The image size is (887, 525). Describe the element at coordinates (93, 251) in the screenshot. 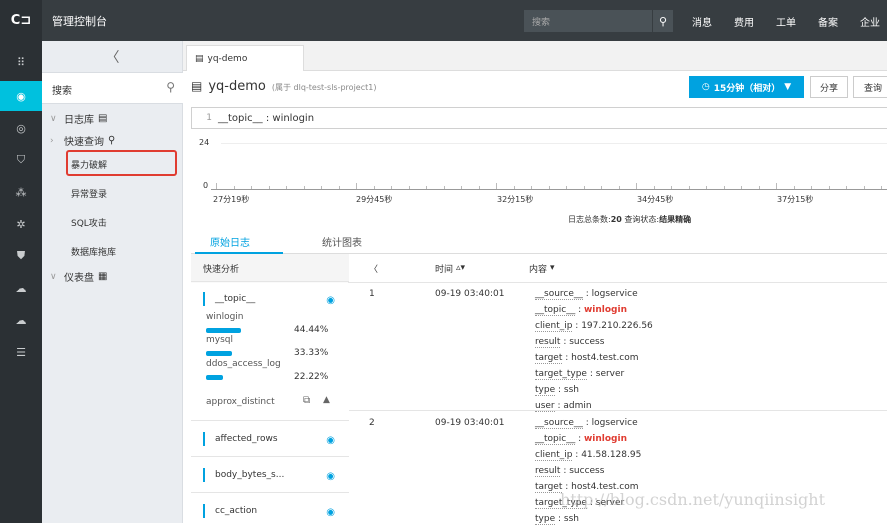

I see `saved-query-db-dump: 数据库拖库` at that location.